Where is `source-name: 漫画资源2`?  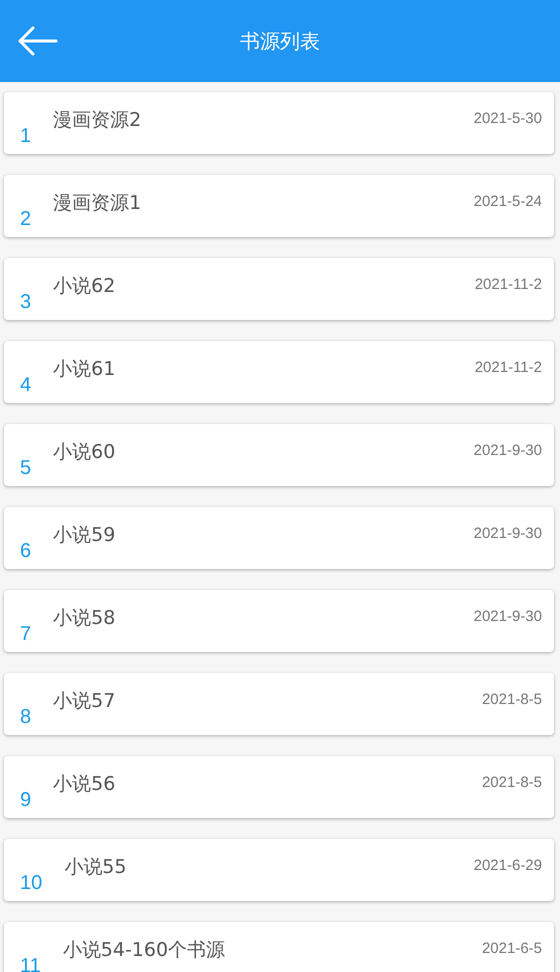
source-name: 漫画资源2 is located at coordinates (97, 120).